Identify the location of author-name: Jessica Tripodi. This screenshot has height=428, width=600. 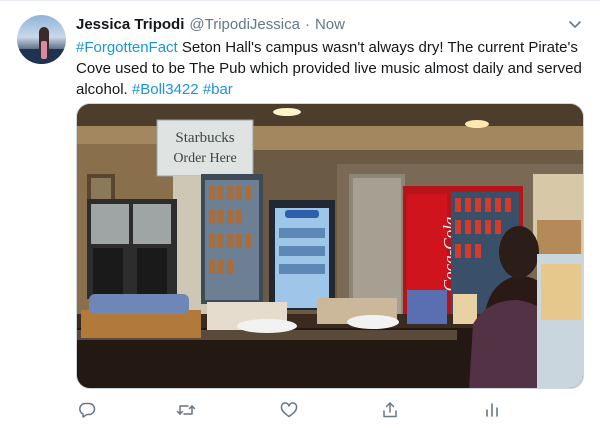
(130, 24).